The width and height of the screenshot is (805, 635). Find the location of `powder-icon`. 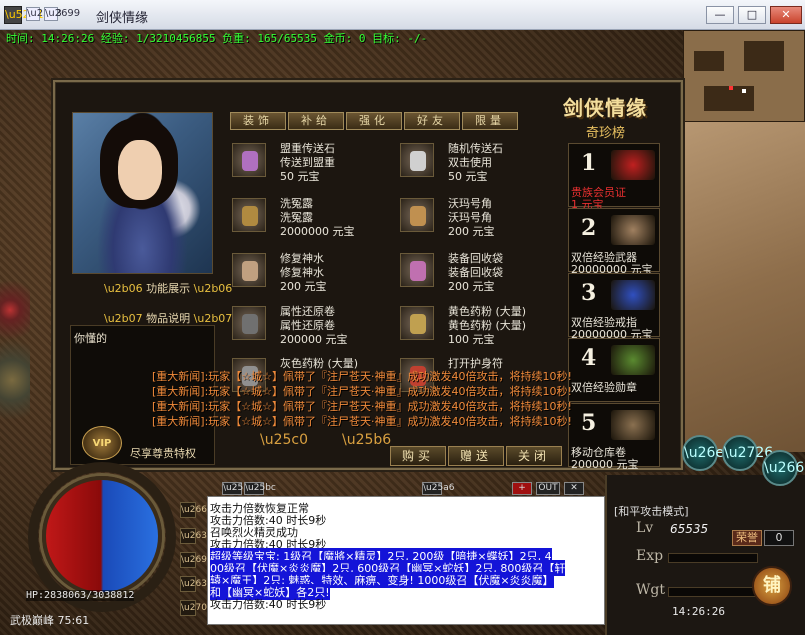

powder-icon is located at coordinates (417, 323).